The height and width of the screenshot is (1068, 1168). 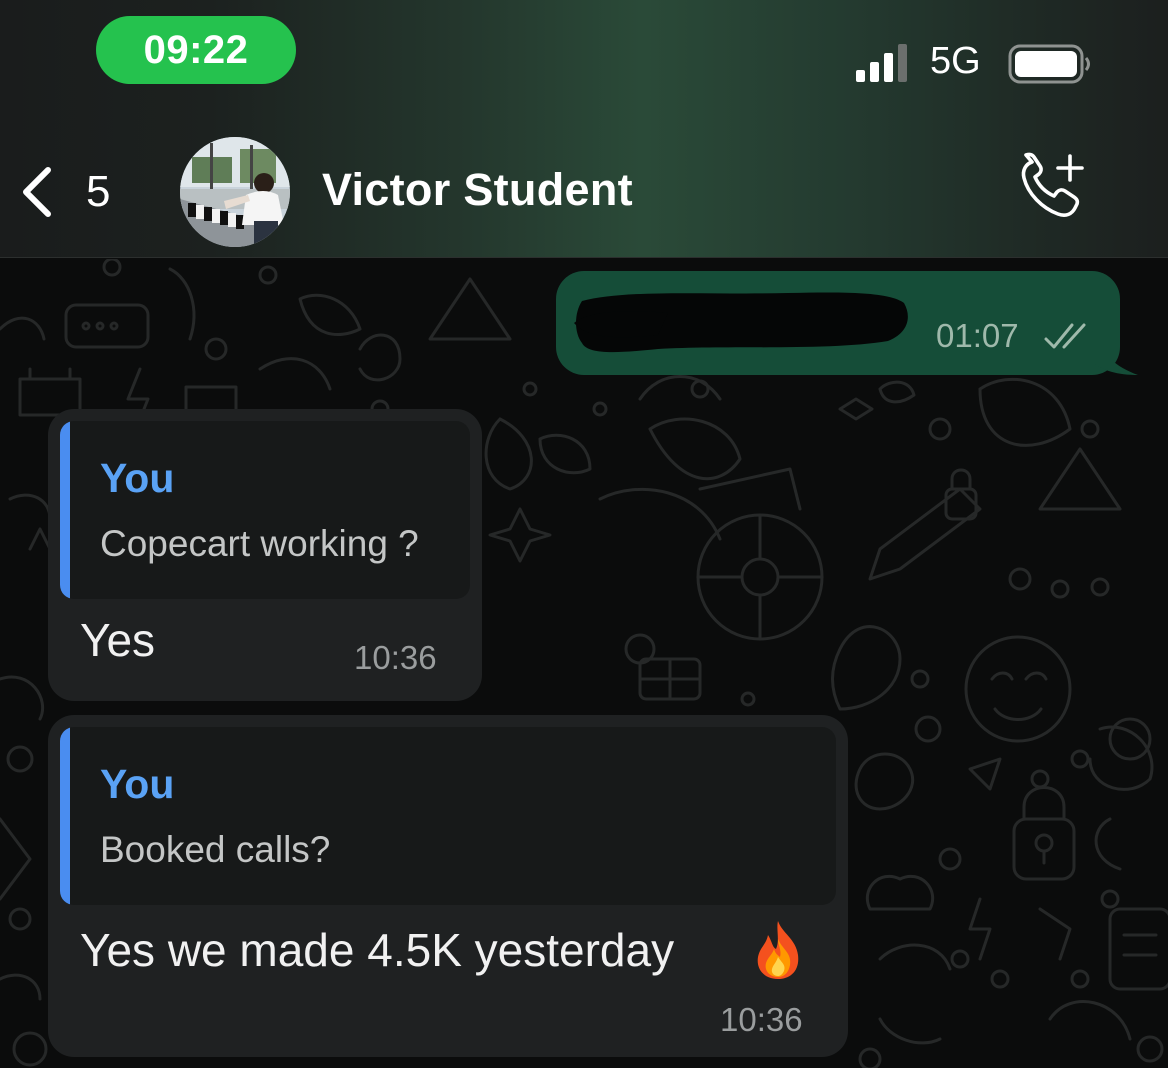 I want to click on fire-emoji, so click(x=778, y=950).